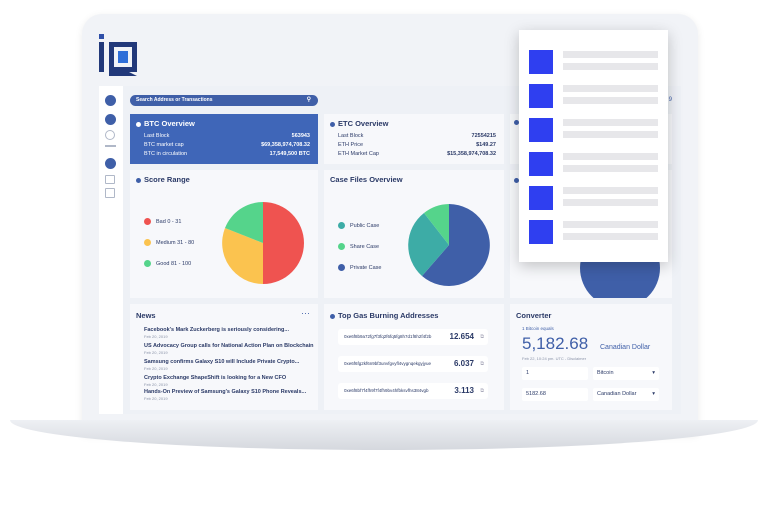  I want to click on case-title-wrap: Case Files Overview, so click(366, 179).